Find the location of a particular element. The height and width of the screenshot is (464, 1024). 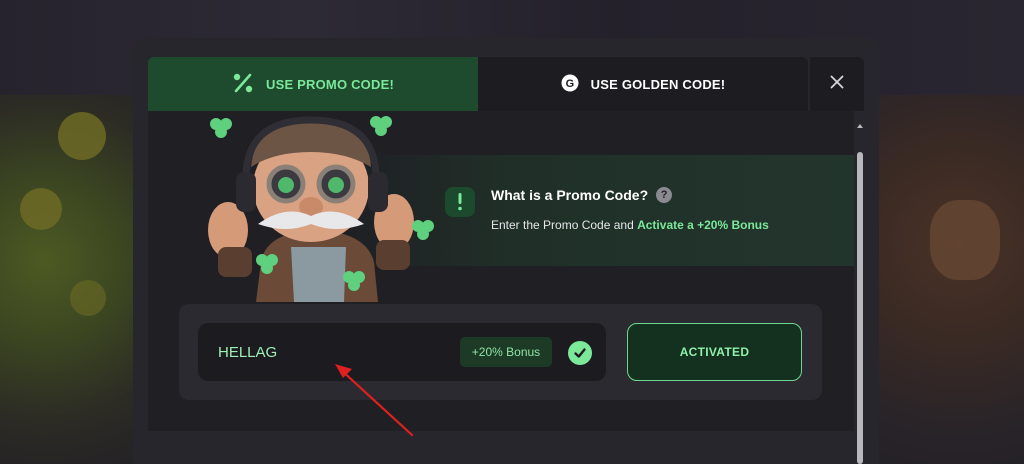

tab-promo-code: USE PROMO CODE! is located at coordinates (313, 84).